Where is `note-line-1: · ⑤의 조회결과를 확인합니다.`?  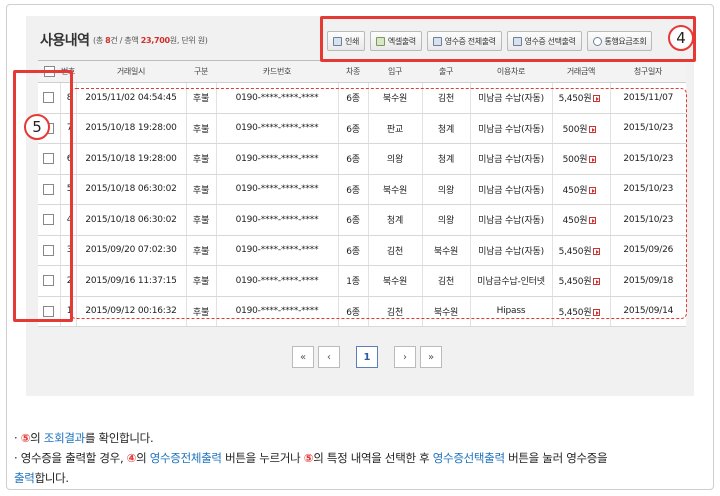 note-line-1: · ⑤의 조회결과를 확인합니다. is located at coordinates (84, 438).